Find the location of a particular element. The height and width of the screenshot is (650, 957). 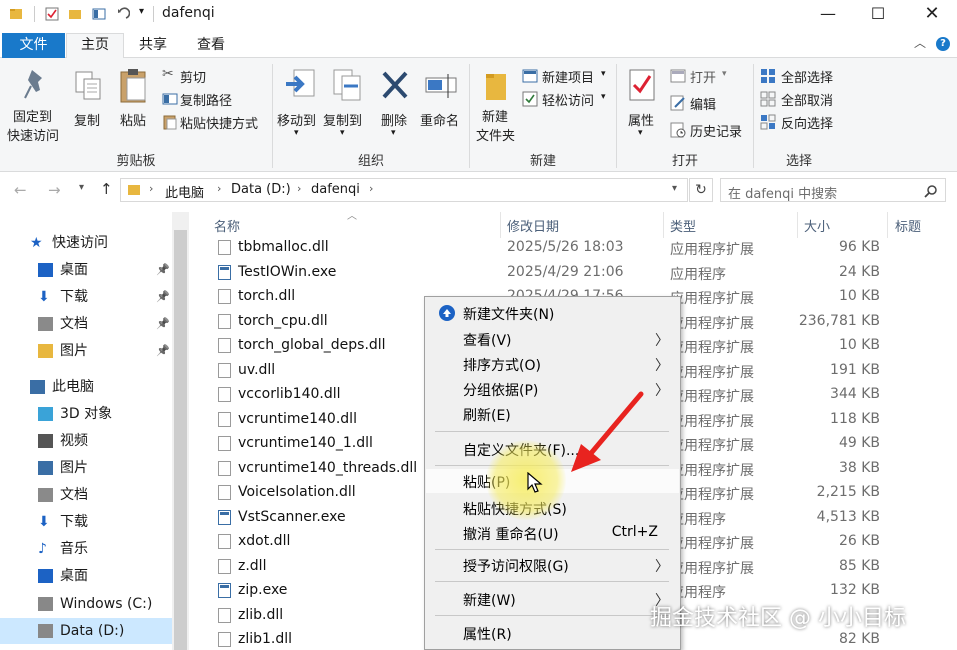

open-button: 打开 ▾ is located at coordinates (705, 76).